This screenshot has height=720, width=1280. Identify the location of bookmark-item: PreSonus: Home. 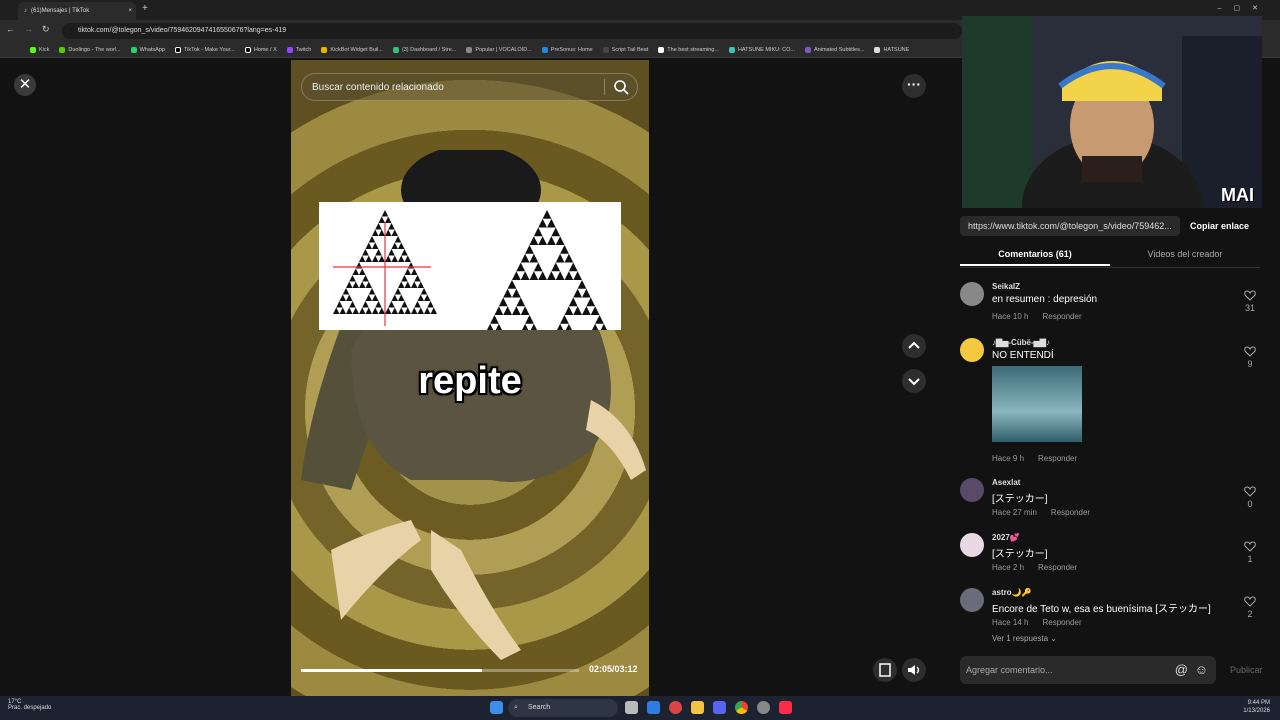
(567, 49).